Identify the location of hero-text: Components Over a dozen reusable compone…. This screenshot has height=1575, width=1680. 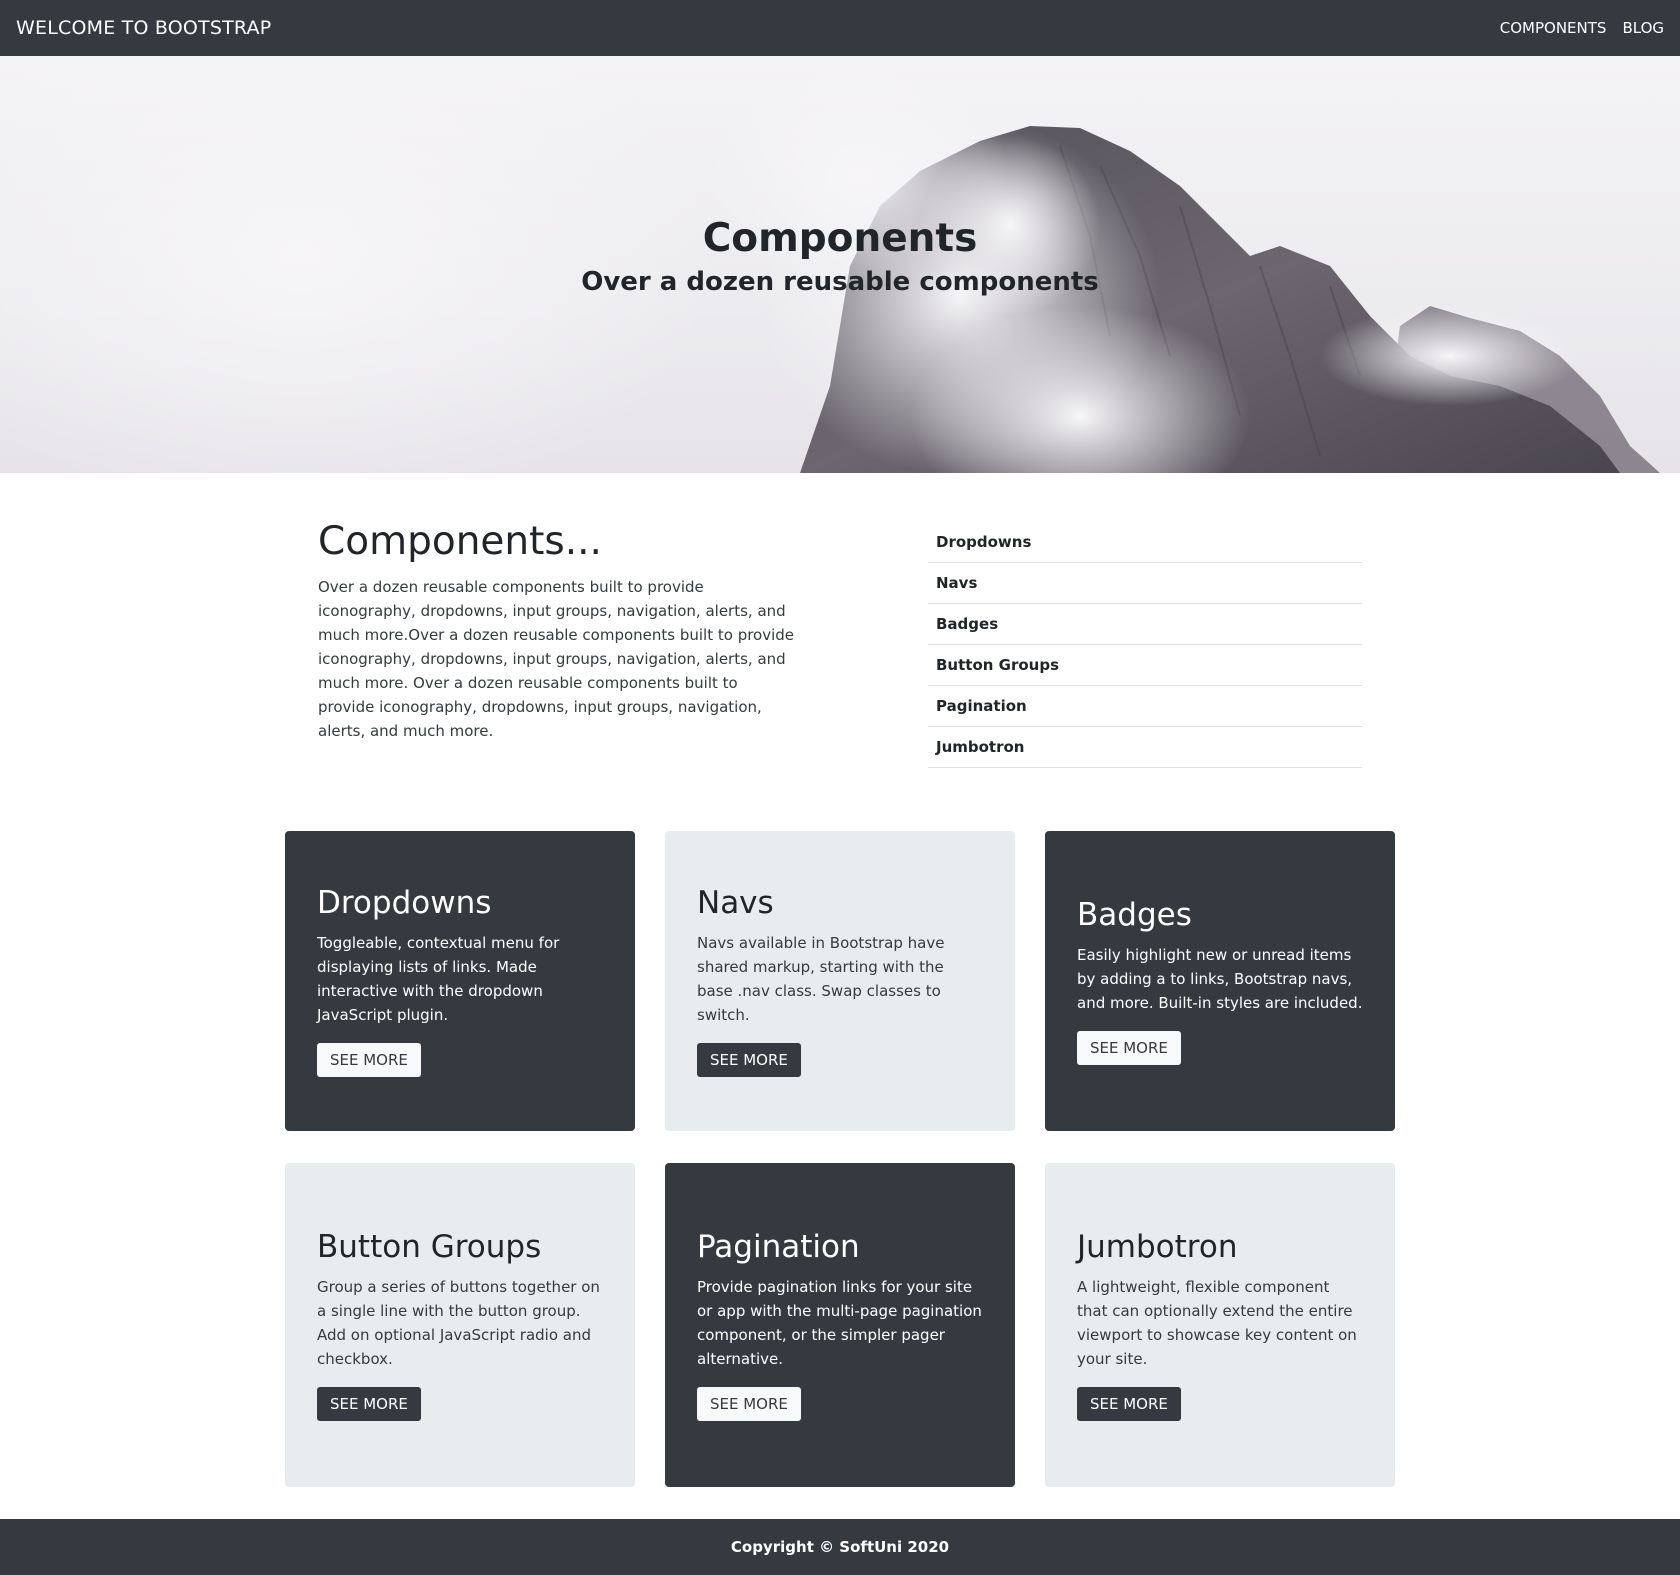
(840, 256).